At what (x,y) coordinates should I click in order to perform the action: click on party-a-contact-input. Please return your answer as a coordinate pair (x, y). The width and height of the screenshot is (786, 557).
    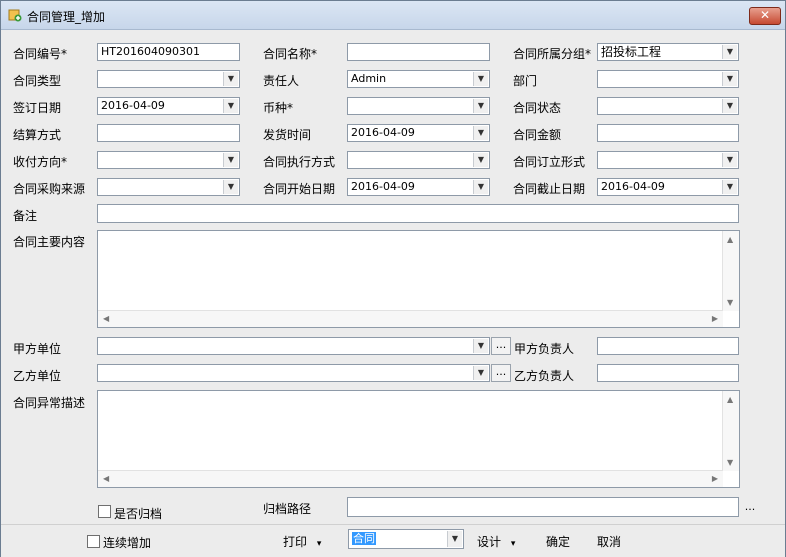
    Looking at the image, I should click on (668, 346).